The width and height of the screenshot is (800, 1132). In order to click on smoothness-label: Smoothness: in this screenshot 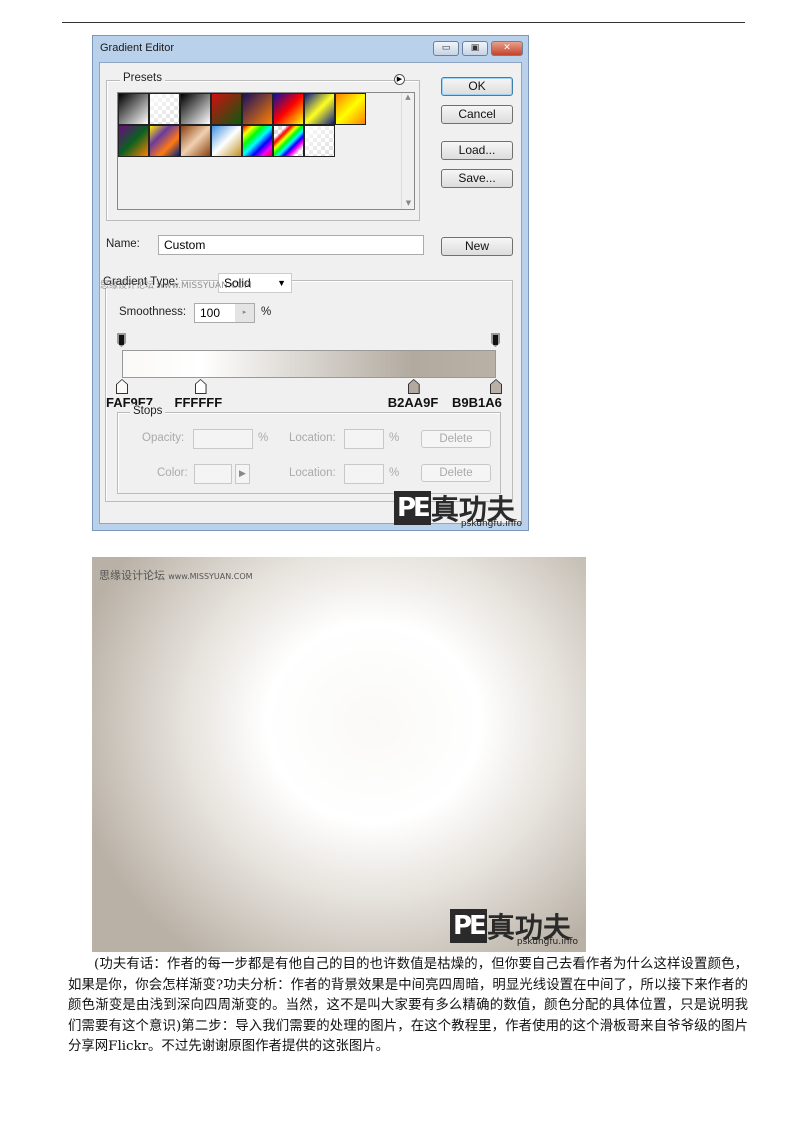, I will do `click(153, 312)`.